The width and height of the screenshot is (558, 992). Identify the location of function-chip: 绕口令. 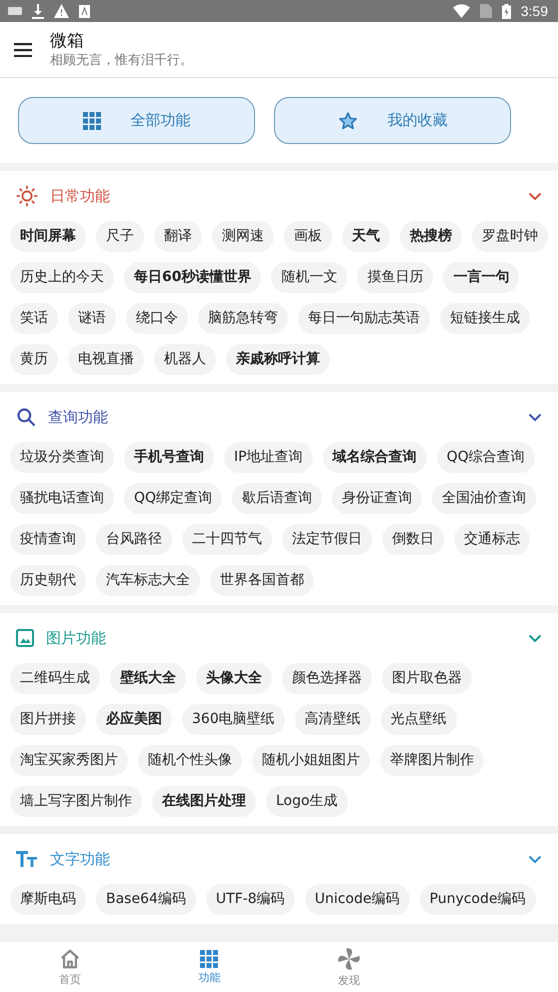
(157, 318).